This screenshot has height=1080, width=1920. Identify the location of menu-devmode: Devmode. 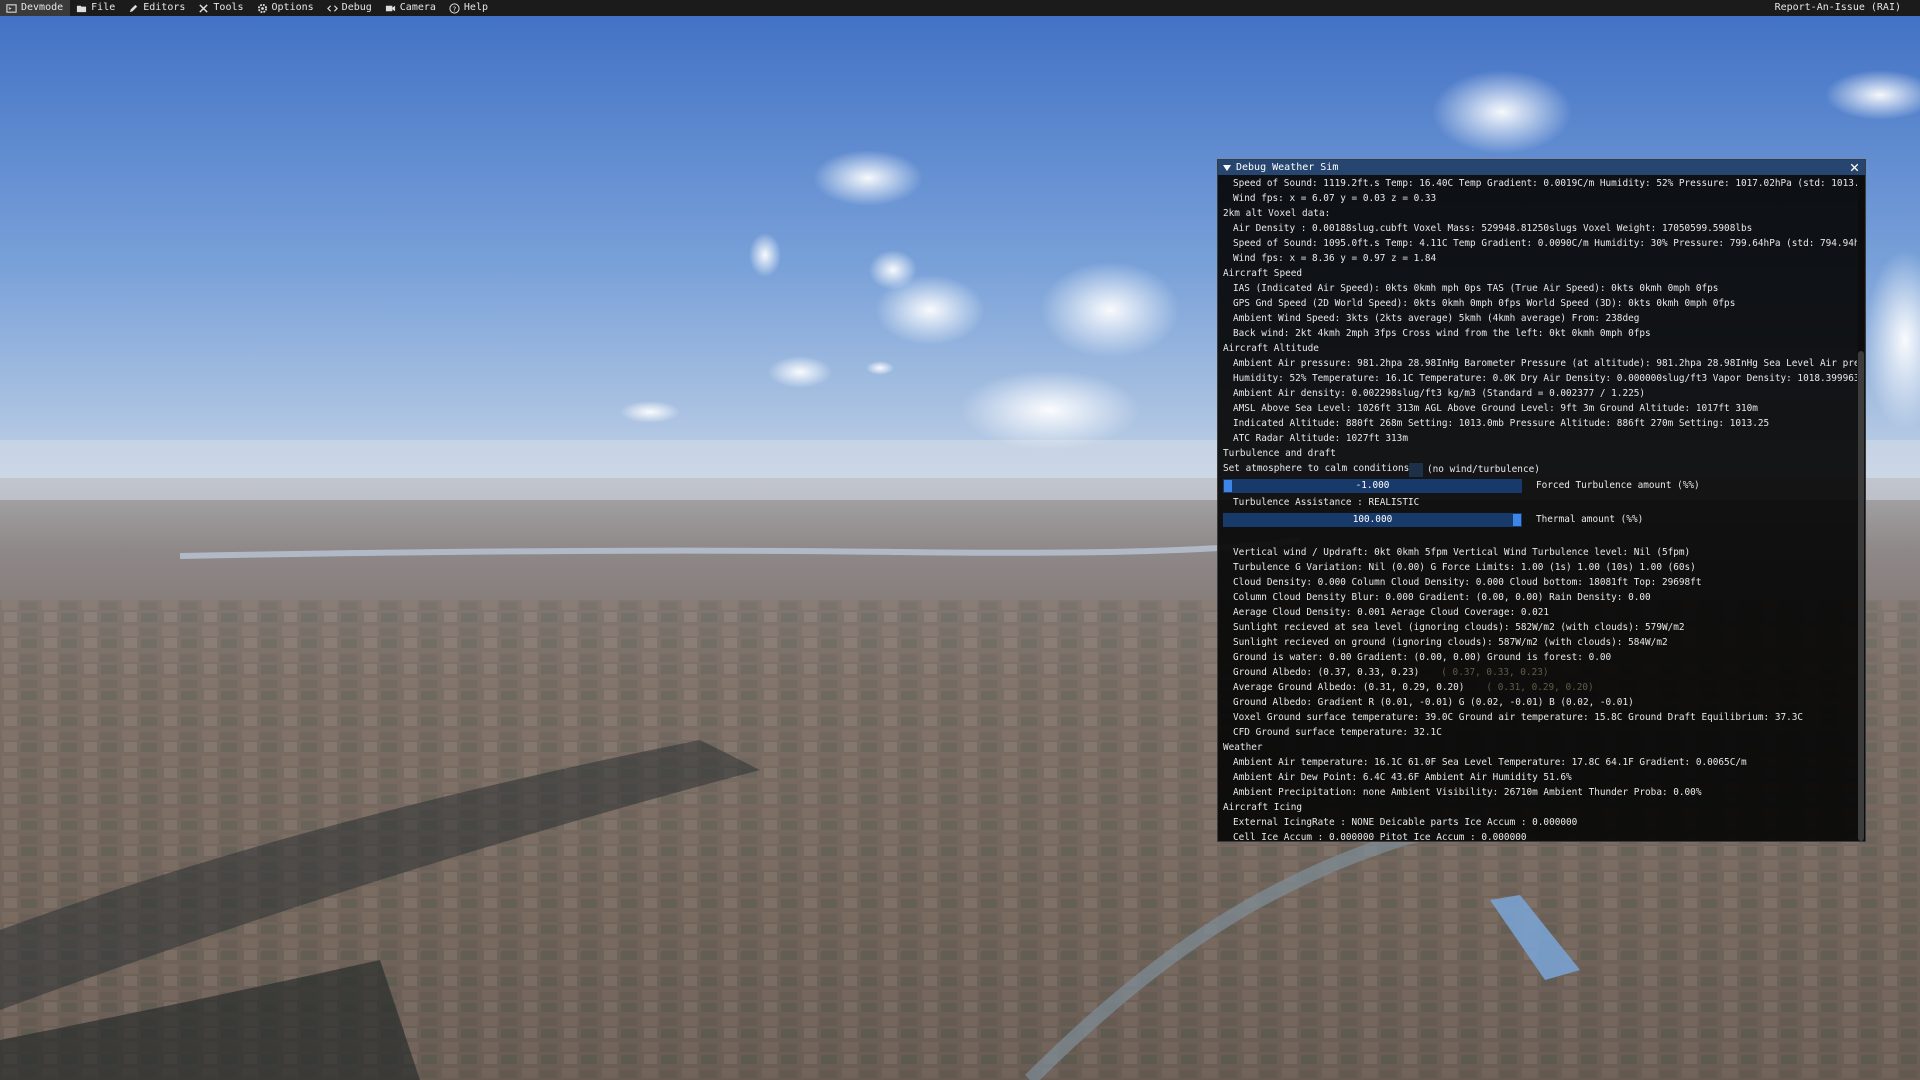
(35, 8).